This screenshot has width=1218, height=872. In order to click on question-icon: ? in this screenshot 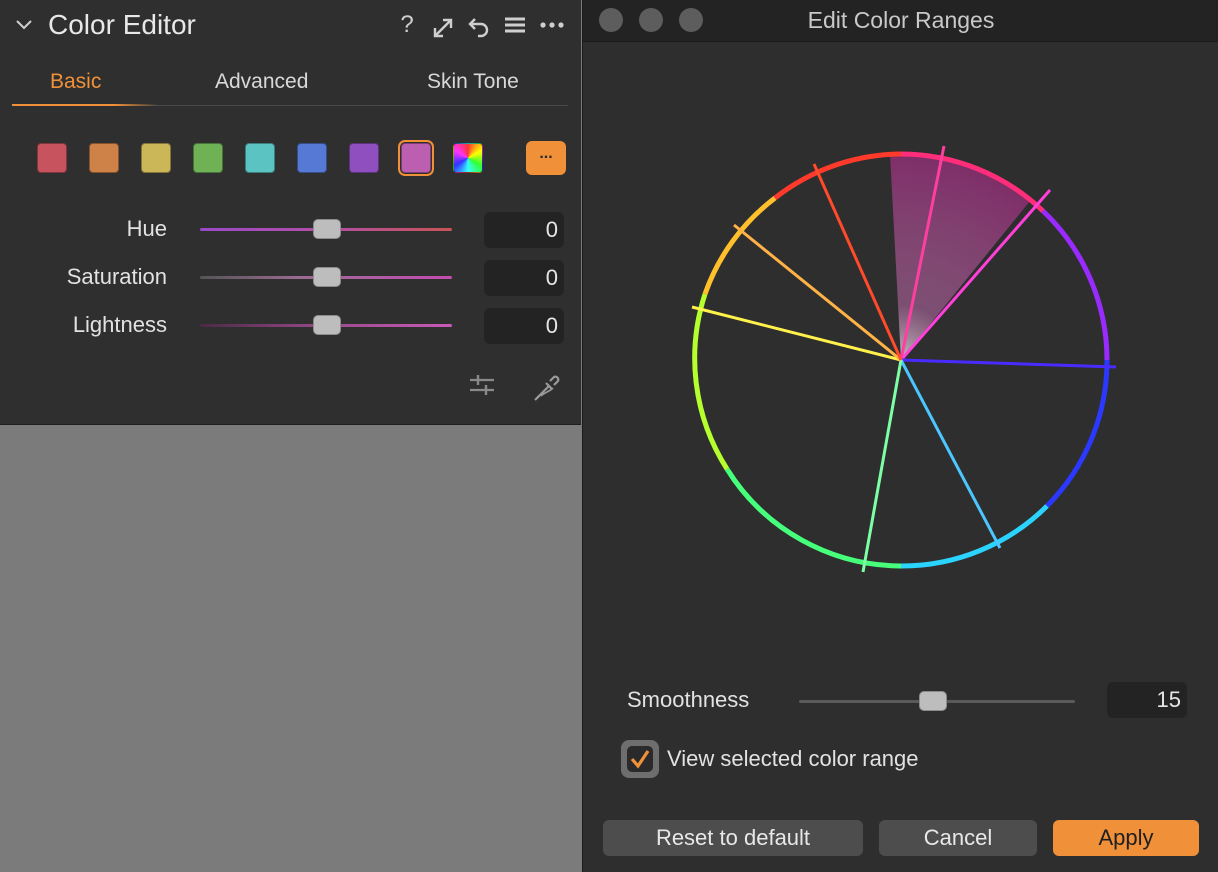, I will do `click(407, 25)`.